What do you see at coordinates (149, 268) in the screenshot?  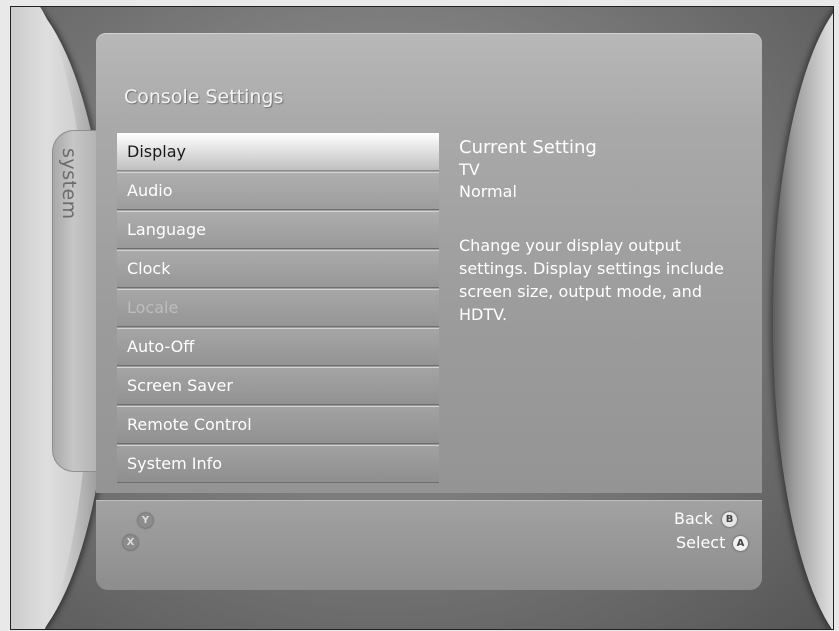 I see `menu-item-label: Clock` at bounding box center [149, 268].